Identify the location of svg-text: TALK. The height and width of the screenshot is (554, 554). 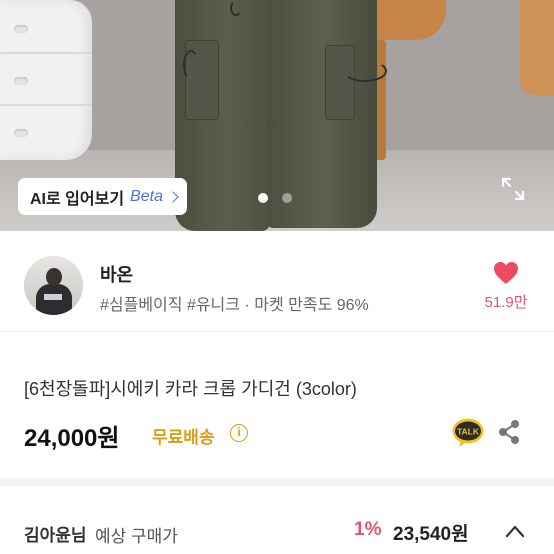
(468, 432).